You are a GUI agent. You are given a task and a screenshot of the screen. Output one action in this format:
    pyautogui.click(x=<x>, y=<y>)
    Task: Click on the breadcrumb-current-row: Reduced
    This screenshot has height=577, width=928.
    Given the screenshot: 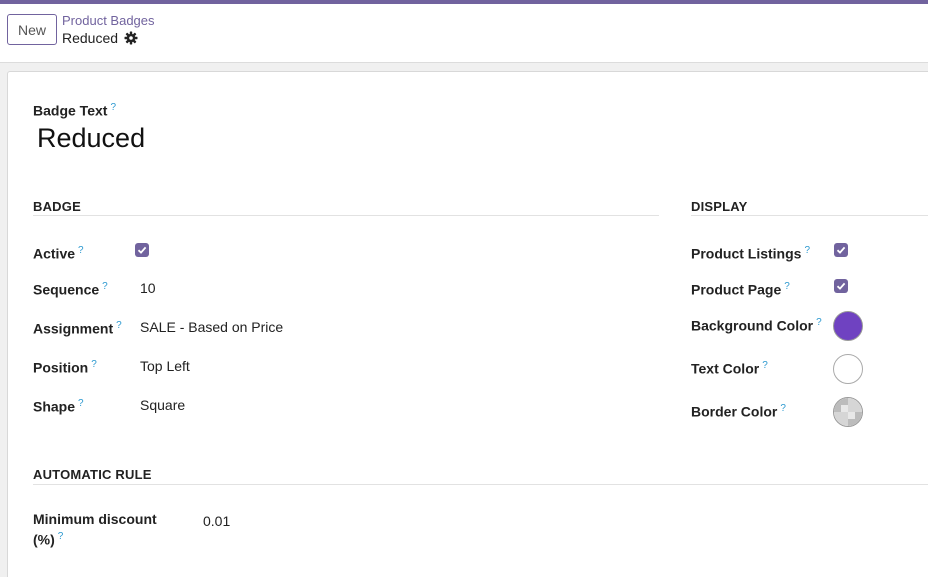 What is the action you would take?
    pyautogui.click(x=108, y=38)
    